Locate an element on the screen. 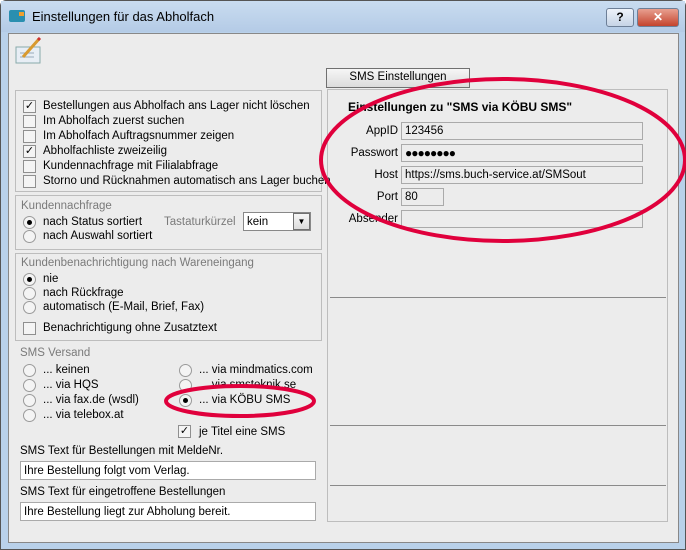  radio-hqs-label: ... via HQS is located at coordinates (71, 385).